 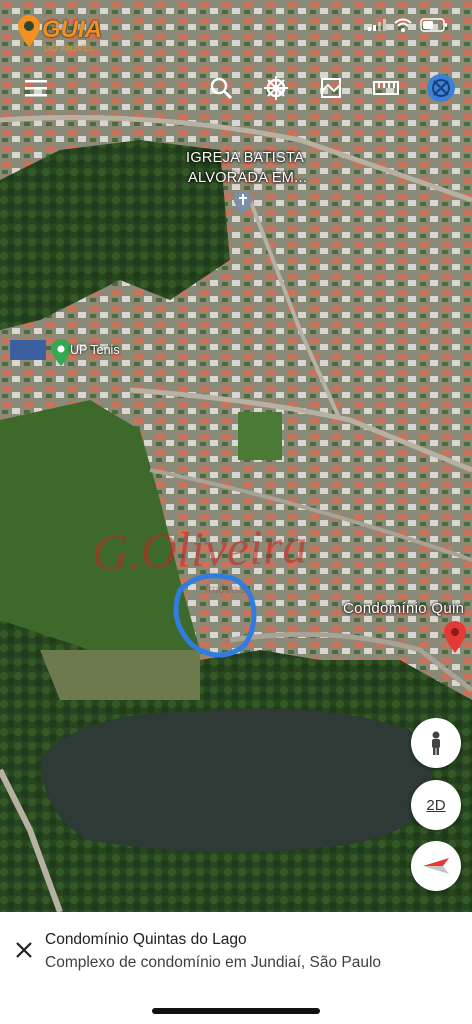 I want to click on street-view-icon, so click(x=436, y=743).